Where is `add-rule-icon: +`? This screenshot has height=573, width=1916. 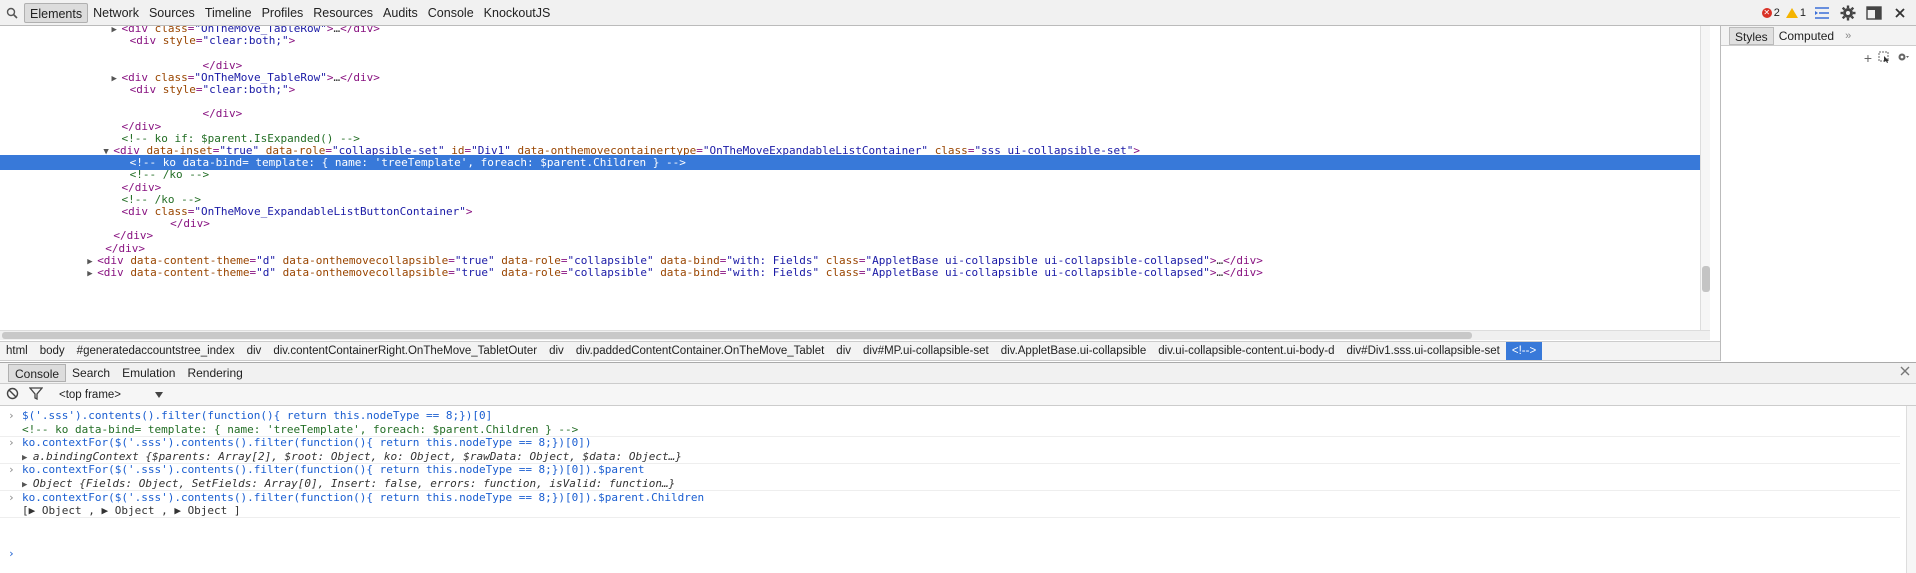
add-rule-icon: + is located at coordinates (1868, 58).